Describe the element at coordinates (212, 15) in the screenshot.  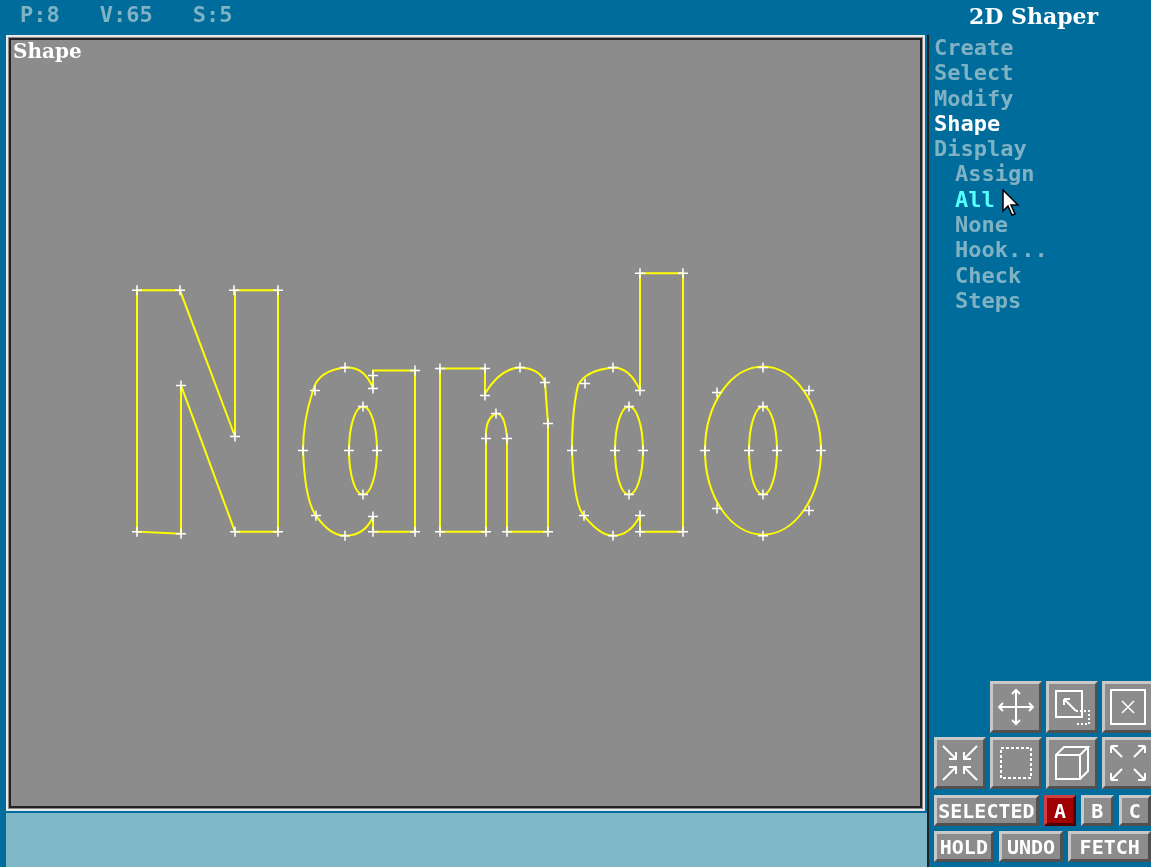
I see `status-readout: S:5` at that location.